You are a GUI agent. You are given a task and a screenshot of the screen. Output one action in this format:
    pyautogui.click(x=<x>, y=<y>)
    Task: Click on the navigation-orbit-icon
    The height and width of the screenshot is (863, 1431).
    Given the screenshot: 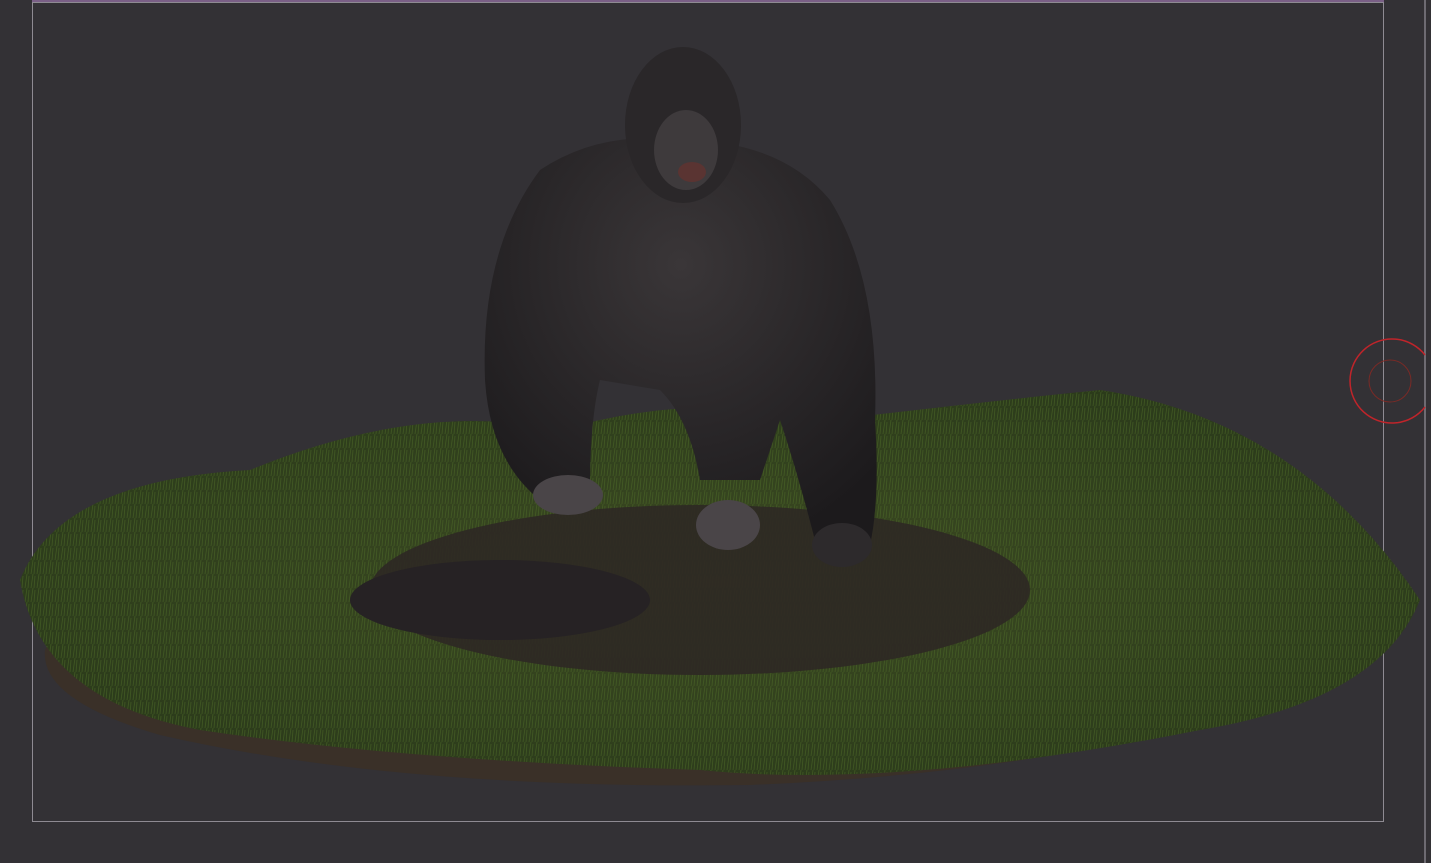 What is the action you would take?
    pyautogui.click(x=1387, y=381)
    